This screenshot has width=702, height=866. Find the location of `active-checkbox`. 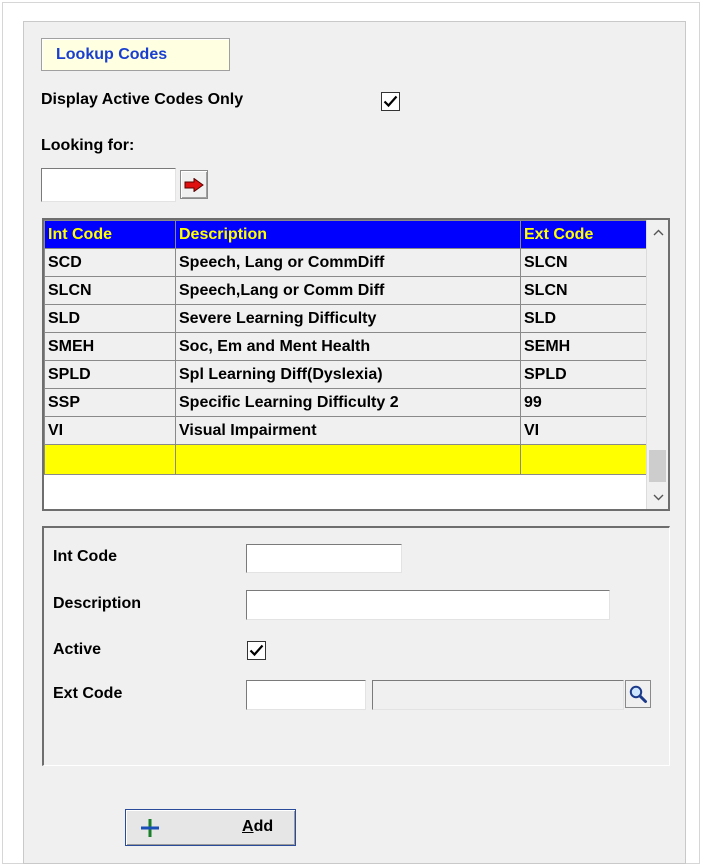

active-checkbox is located at coordinates (256, 650).